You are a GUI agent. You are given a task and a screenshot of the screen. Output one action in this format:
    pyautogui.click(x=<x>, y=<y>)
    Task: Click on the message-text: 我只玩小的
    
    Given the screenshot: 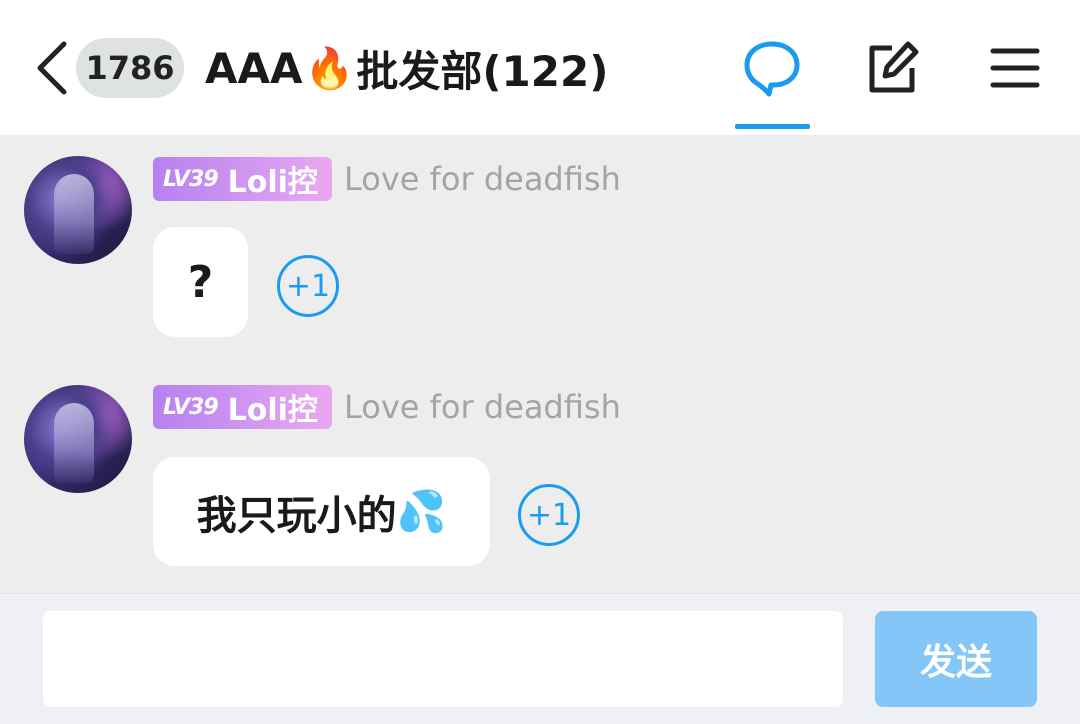 What is the action you would take?
    pyautogui.click(x=296, y=515)
    